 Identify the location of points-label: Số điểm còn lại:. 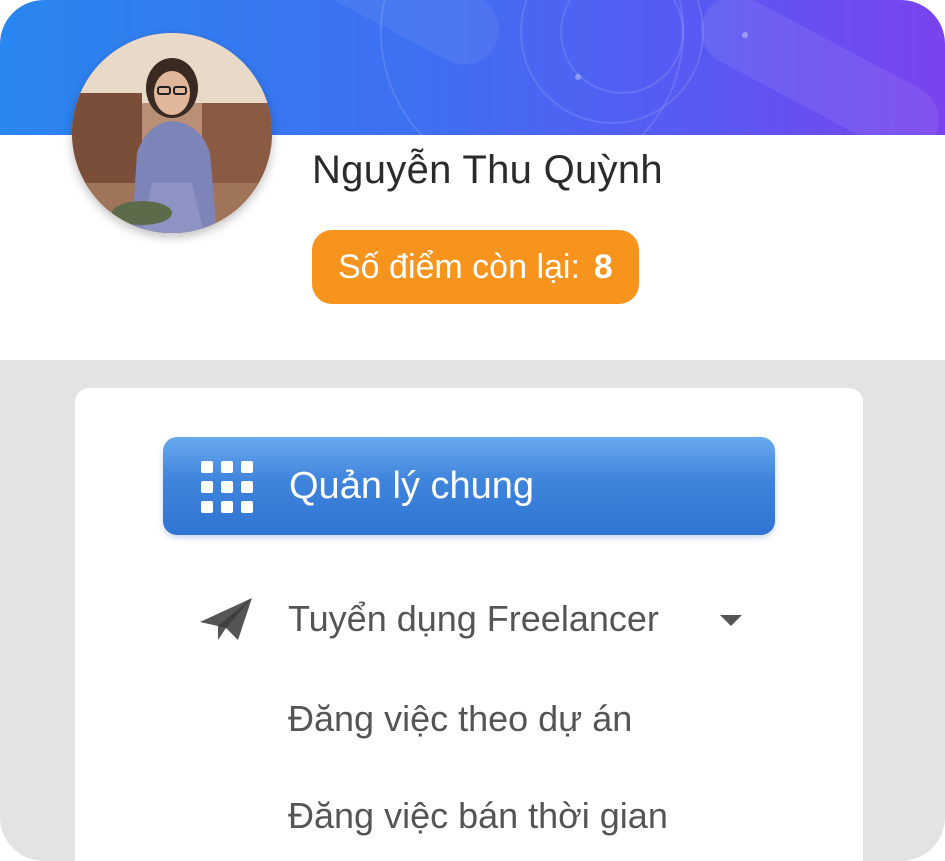
(459, 266).